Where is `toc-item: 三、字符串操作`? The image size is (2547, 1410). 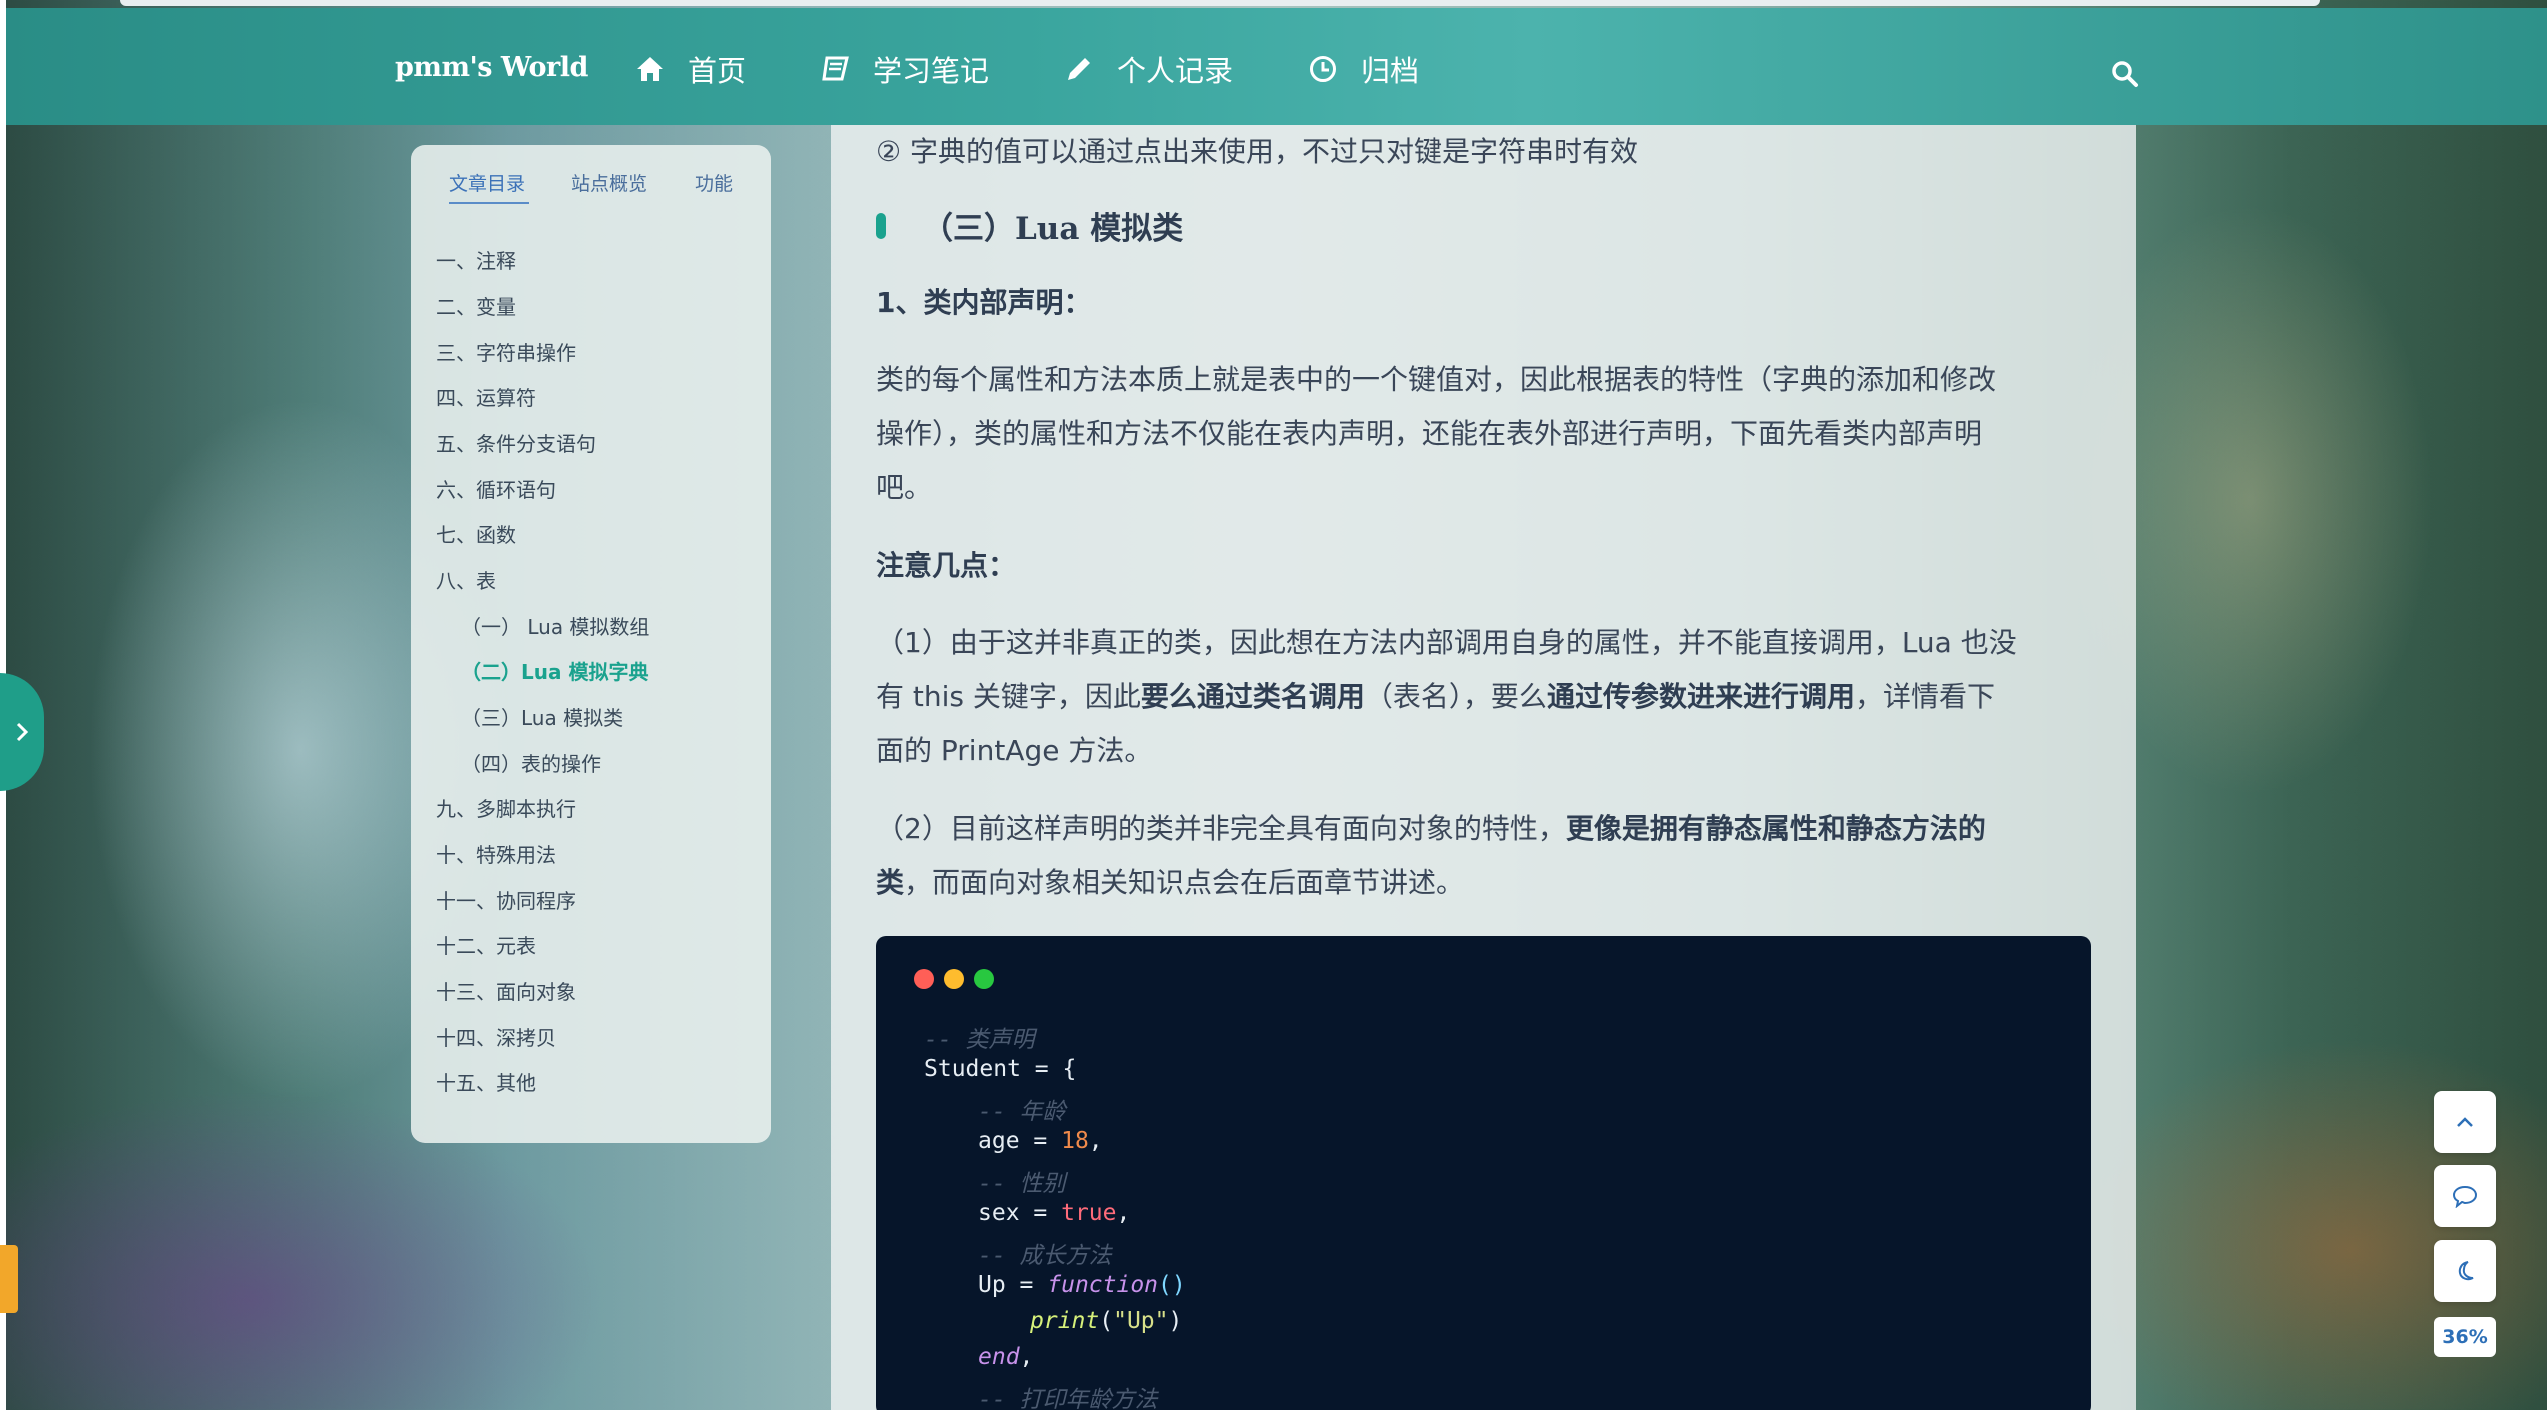 toc-item: 三、字符串操作 is located at coordinates (506, 351).